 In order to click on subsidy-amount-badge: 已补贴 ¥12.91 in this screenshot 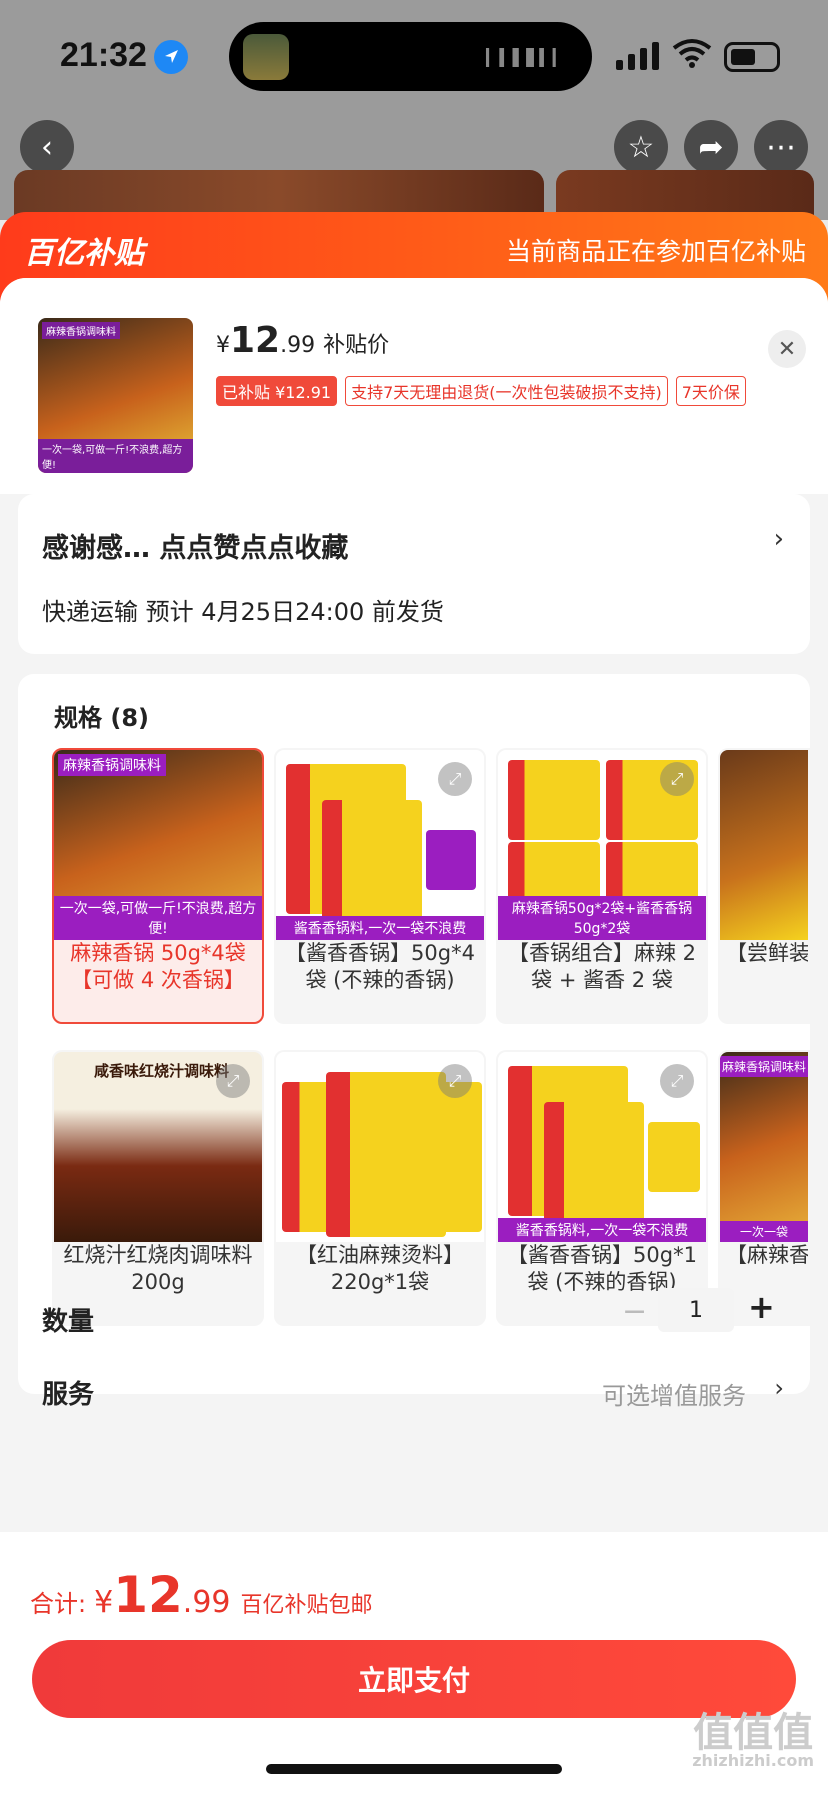, I will do `click(277, 391)`.